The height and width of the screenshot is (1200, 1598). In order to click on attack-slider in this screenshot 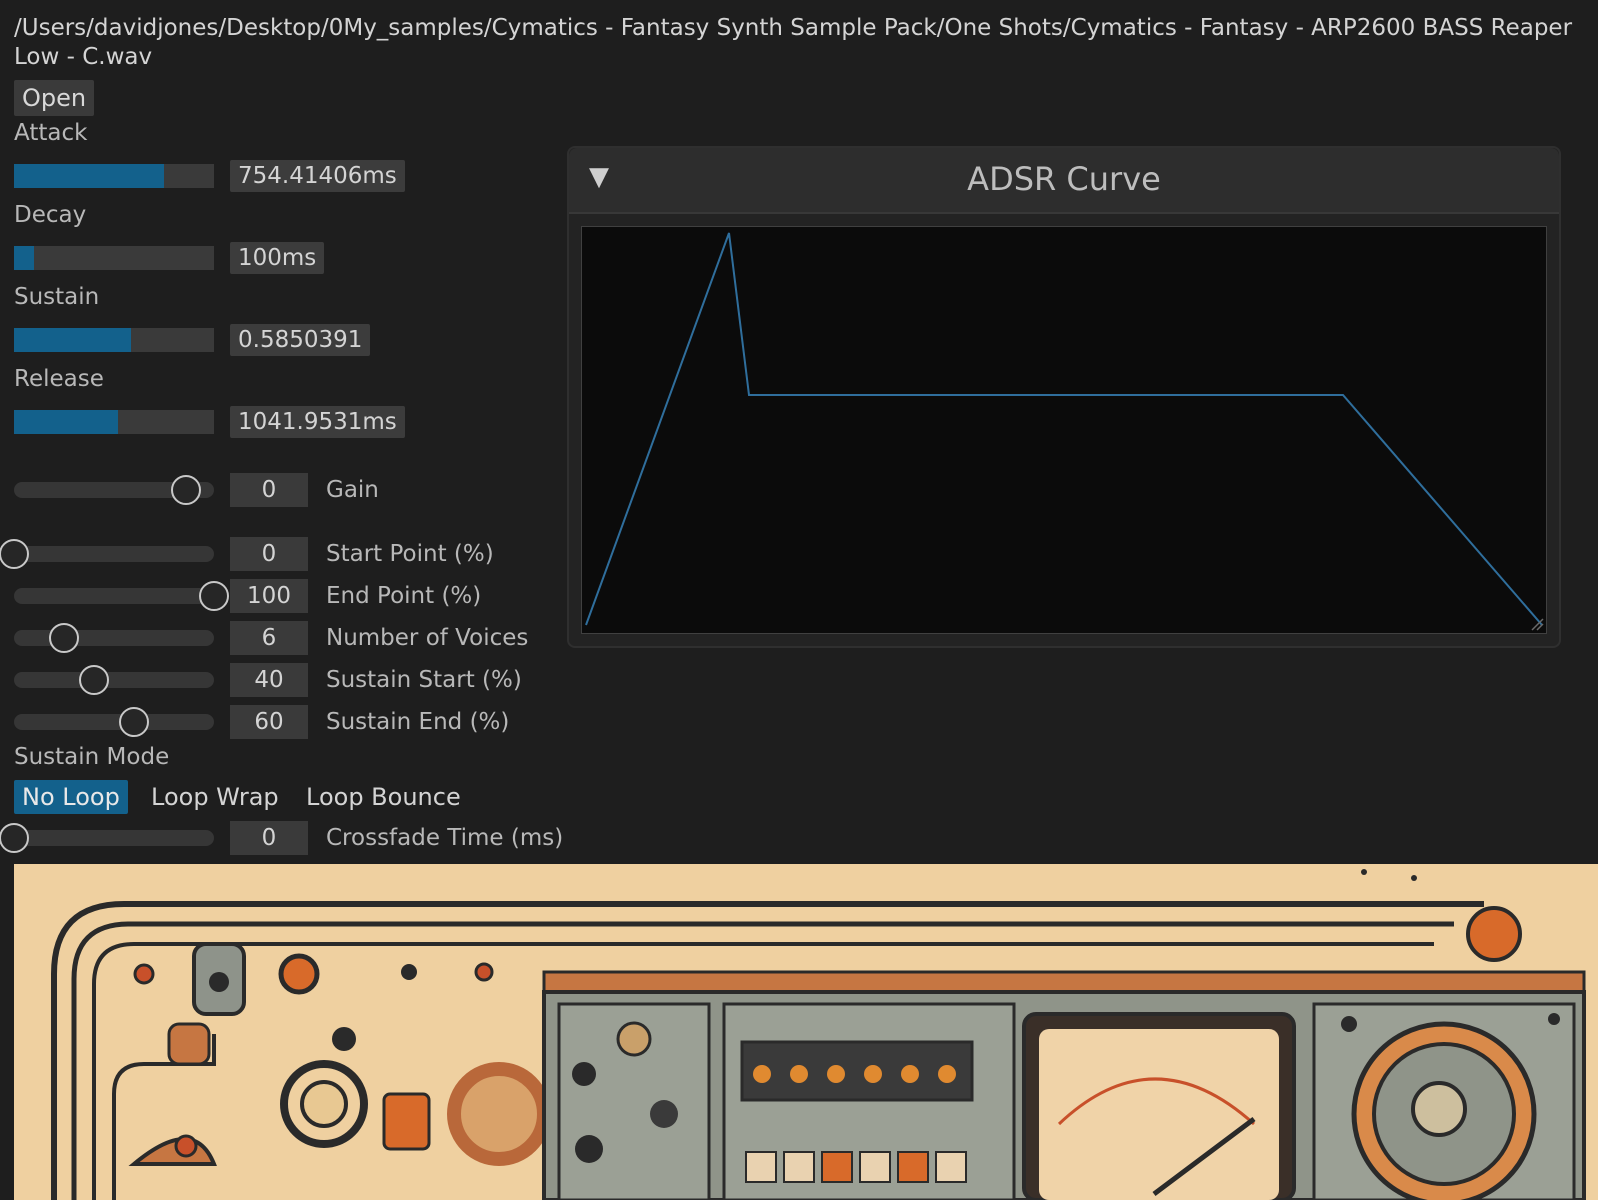, I will do `click(114, 176)`.